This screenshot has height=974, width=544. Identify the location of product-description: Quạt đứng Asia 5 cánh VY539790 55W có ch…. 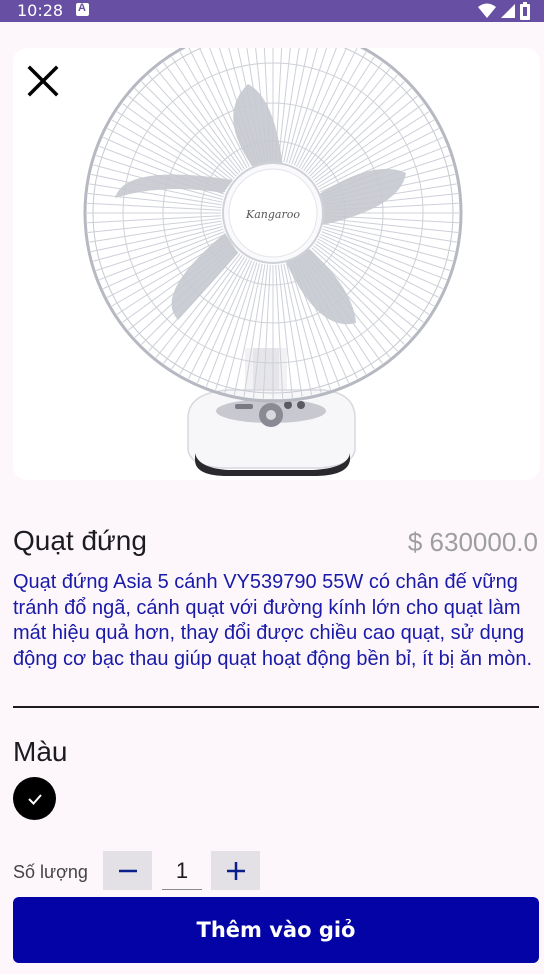
(273, 620).